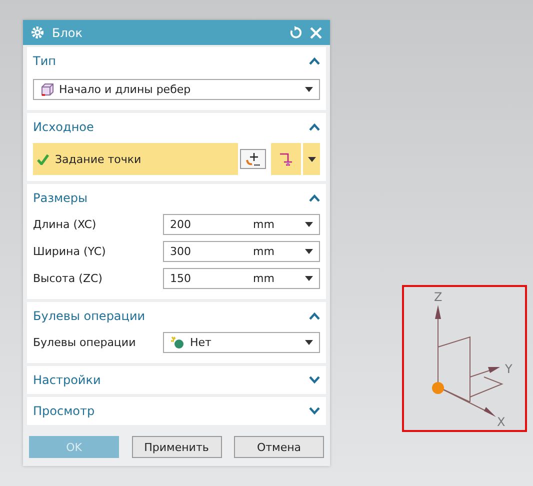 Image resolution: width=533 pixels, height=486 pixels. What do you see at coordinates (63, 127) in the screenshot?
I see `section-title: Исходное` at bounding box center [63, 127].